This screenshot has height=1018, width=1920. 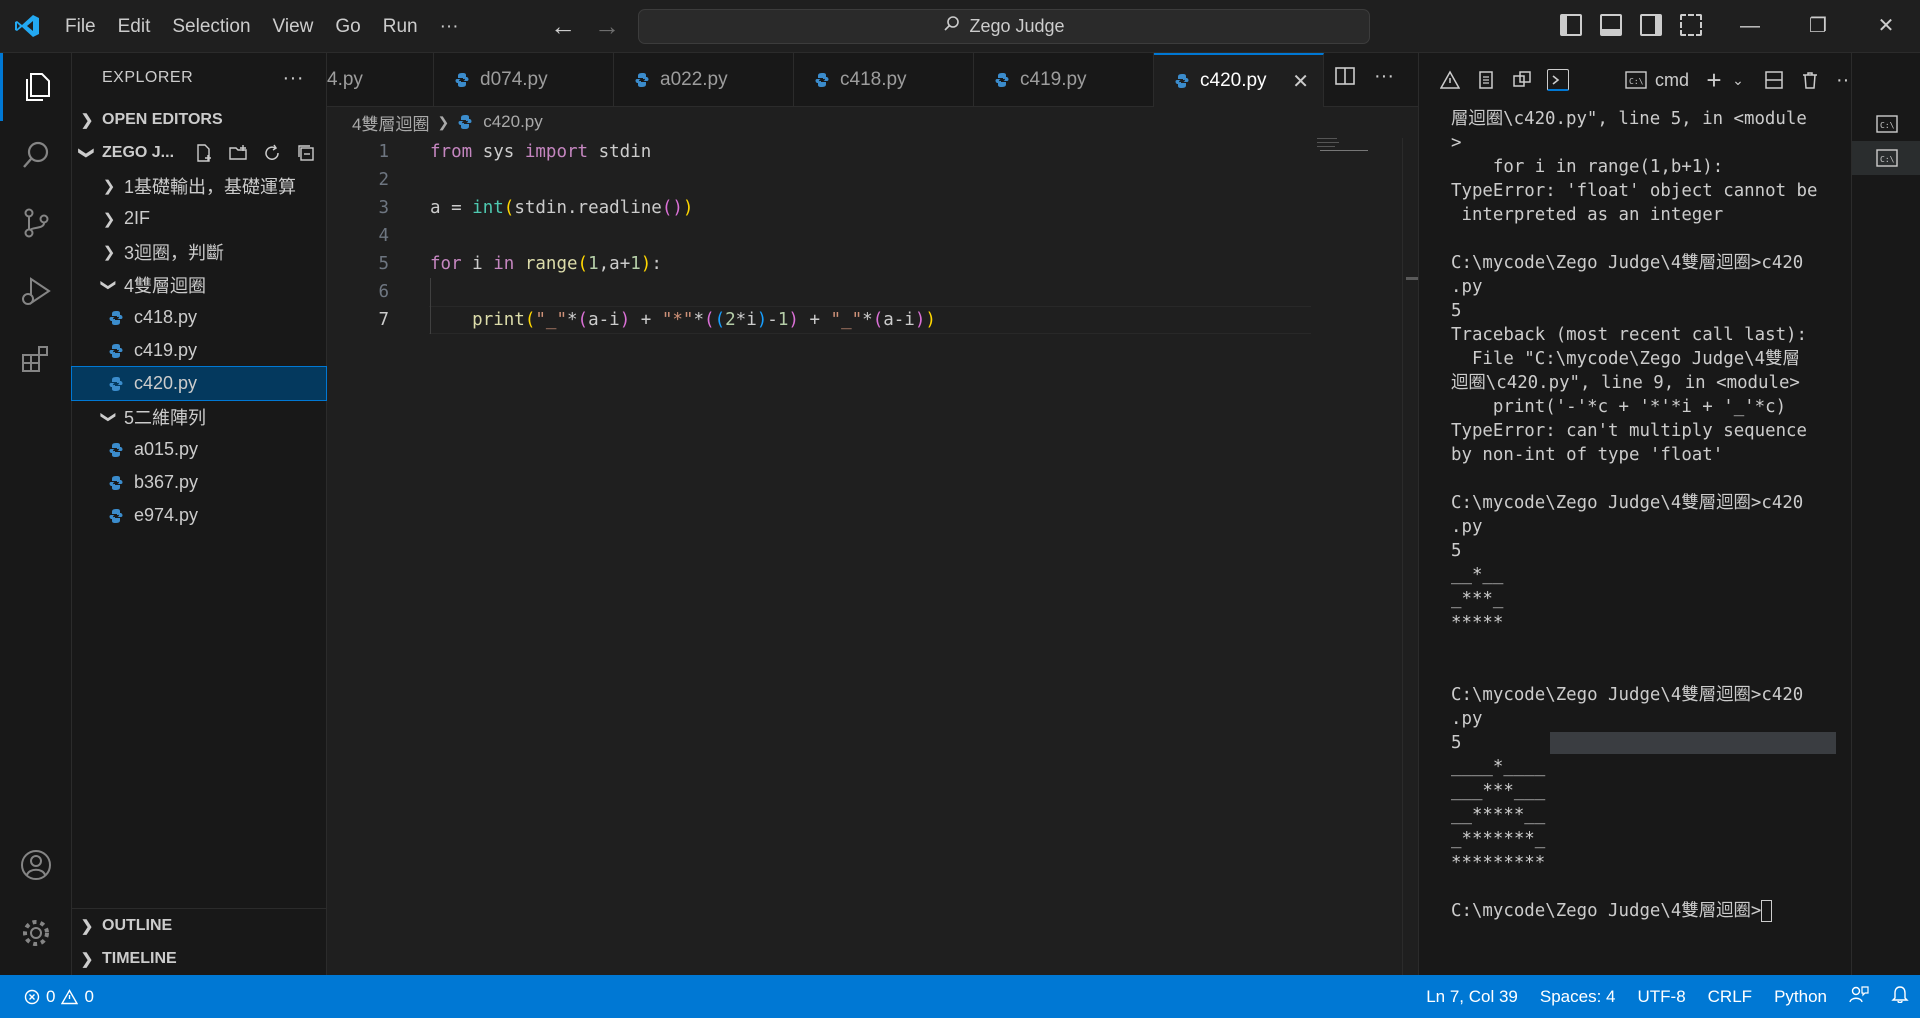 I want to click on folder-item: ❯ 1基礎輸出，基礎運算, so click(x=199, y=185).